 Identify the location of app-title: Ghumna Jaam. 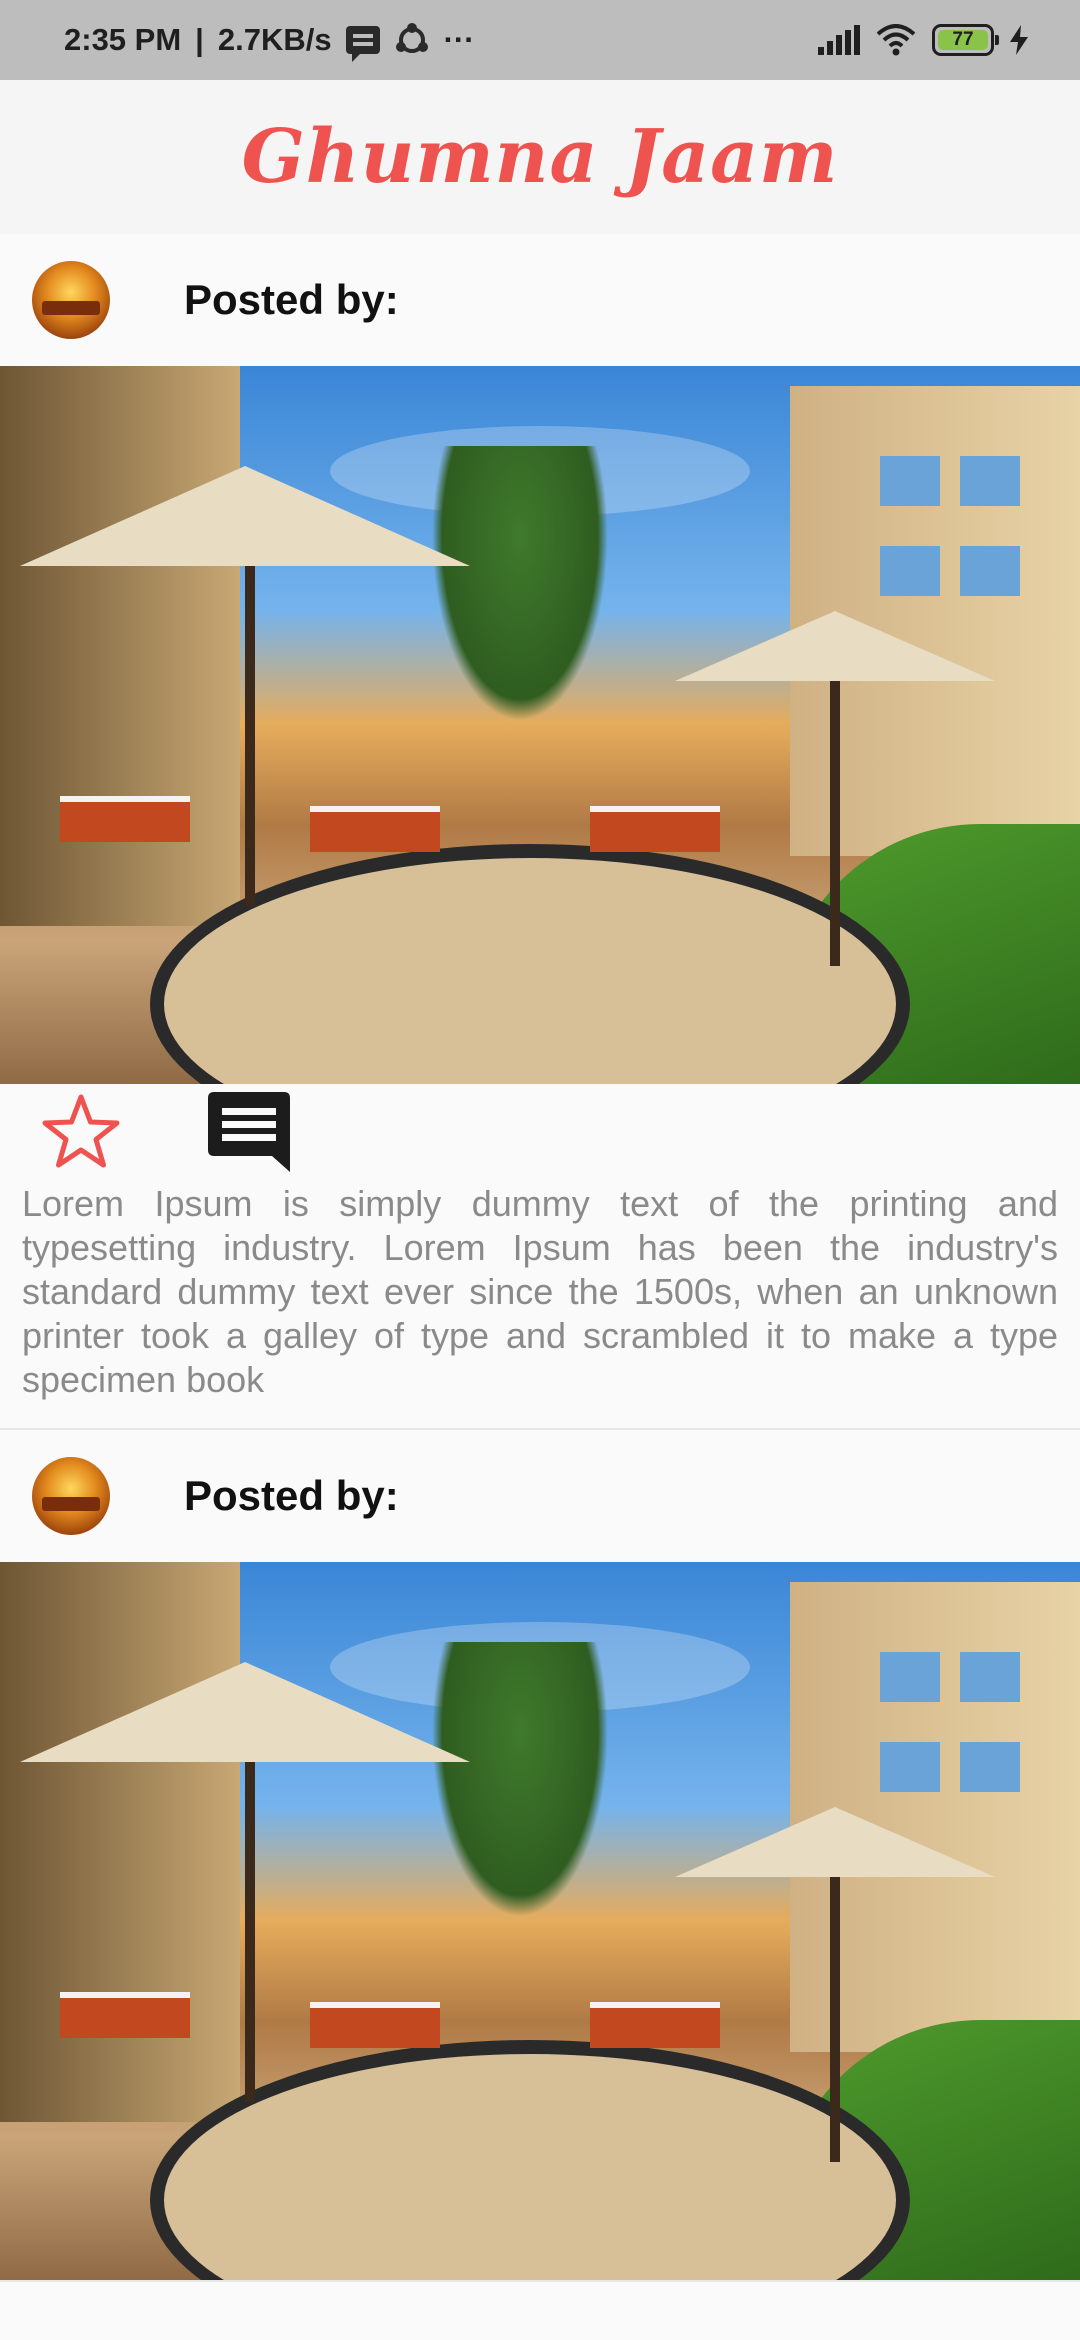
(540, 157).